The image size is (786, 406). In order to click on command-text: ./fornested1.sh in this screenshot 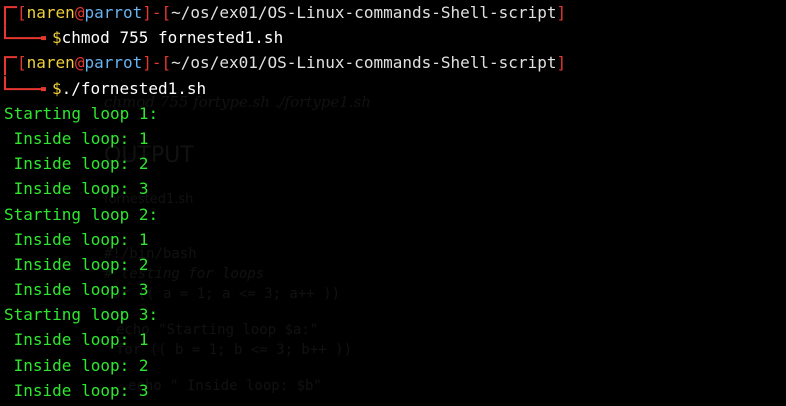, I will do `click(134, 88)`.